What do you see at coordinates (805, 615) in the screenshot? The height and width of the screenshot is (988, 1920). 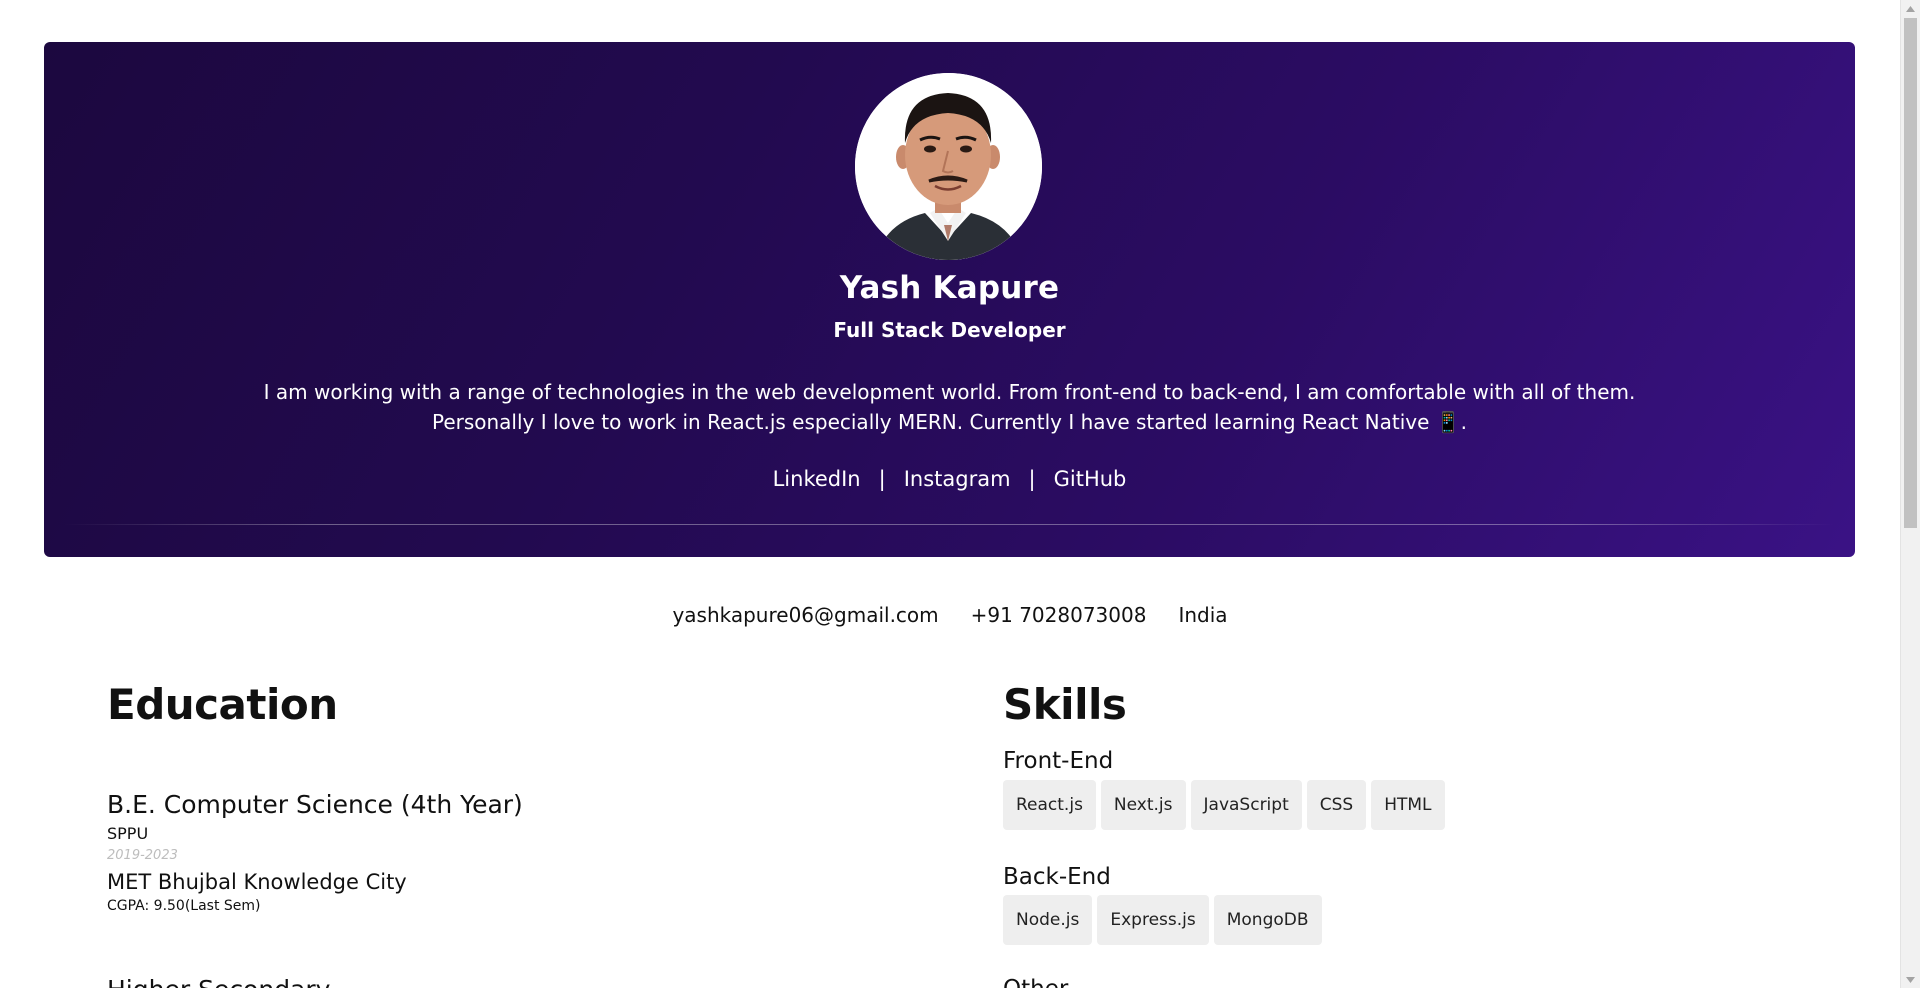 I see `contact-email: yashkapure06@gmail.com` at bounding box center [805, 615].